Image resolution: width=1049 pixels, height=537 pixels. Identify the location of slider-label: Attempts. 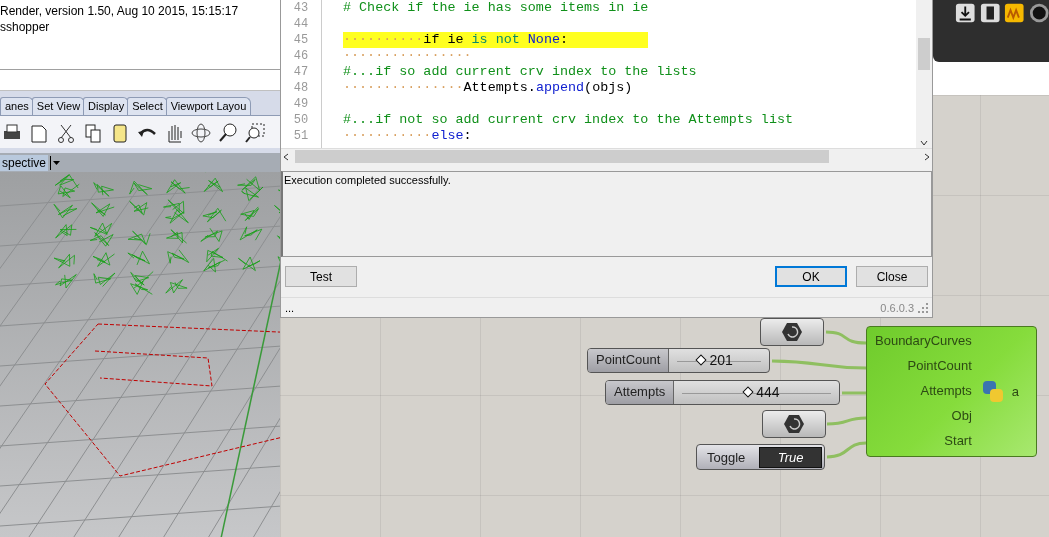
(640, 392).